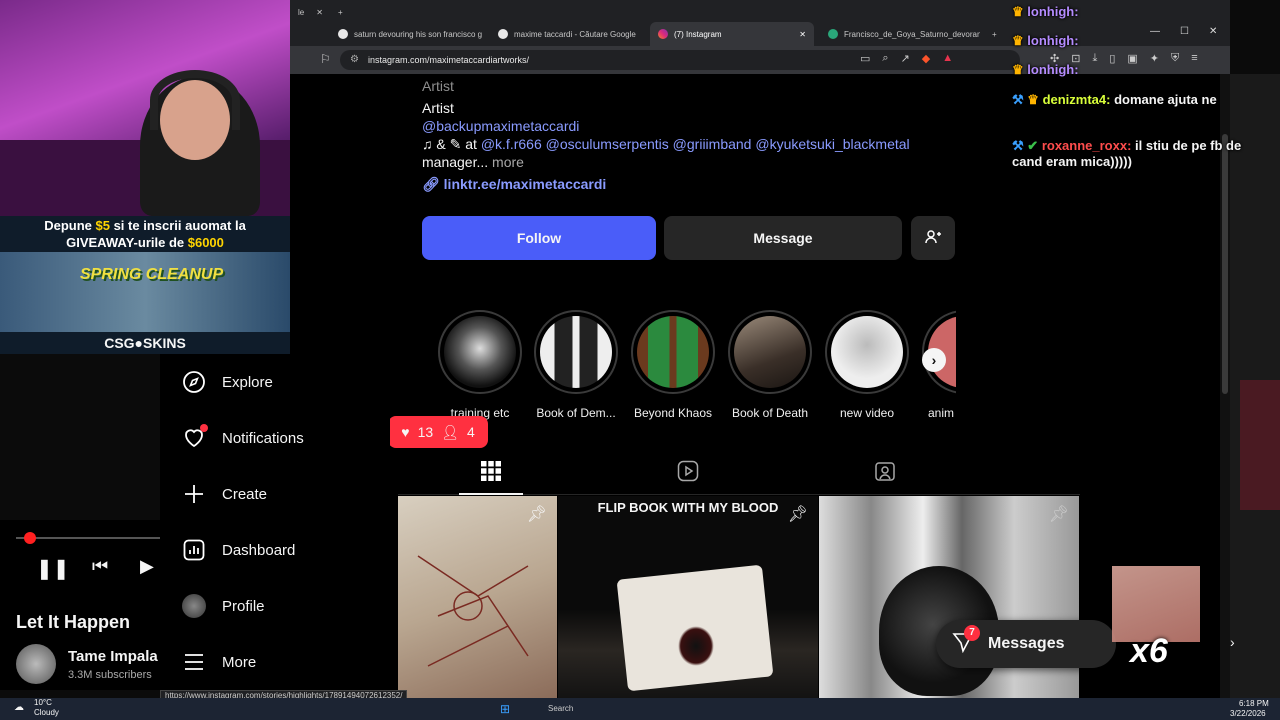 This screenshot has width=1280, height=720. I want to click on highlights-next-button: ›, so click(934, 360).